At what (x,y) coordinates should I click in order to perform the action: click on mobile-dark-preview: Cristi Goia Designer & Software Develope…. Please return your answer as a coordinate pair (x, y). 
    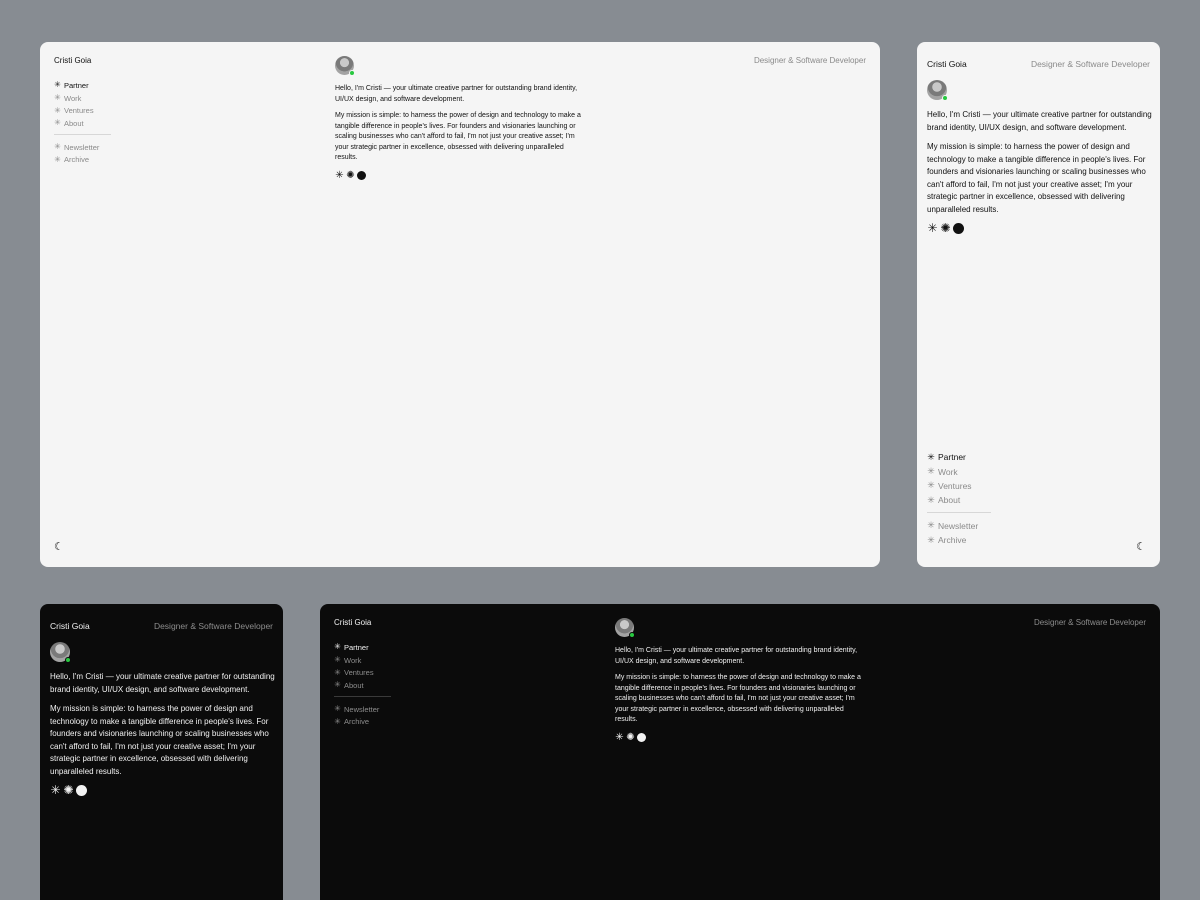
    Looking at the image, I should click on (161, 752).